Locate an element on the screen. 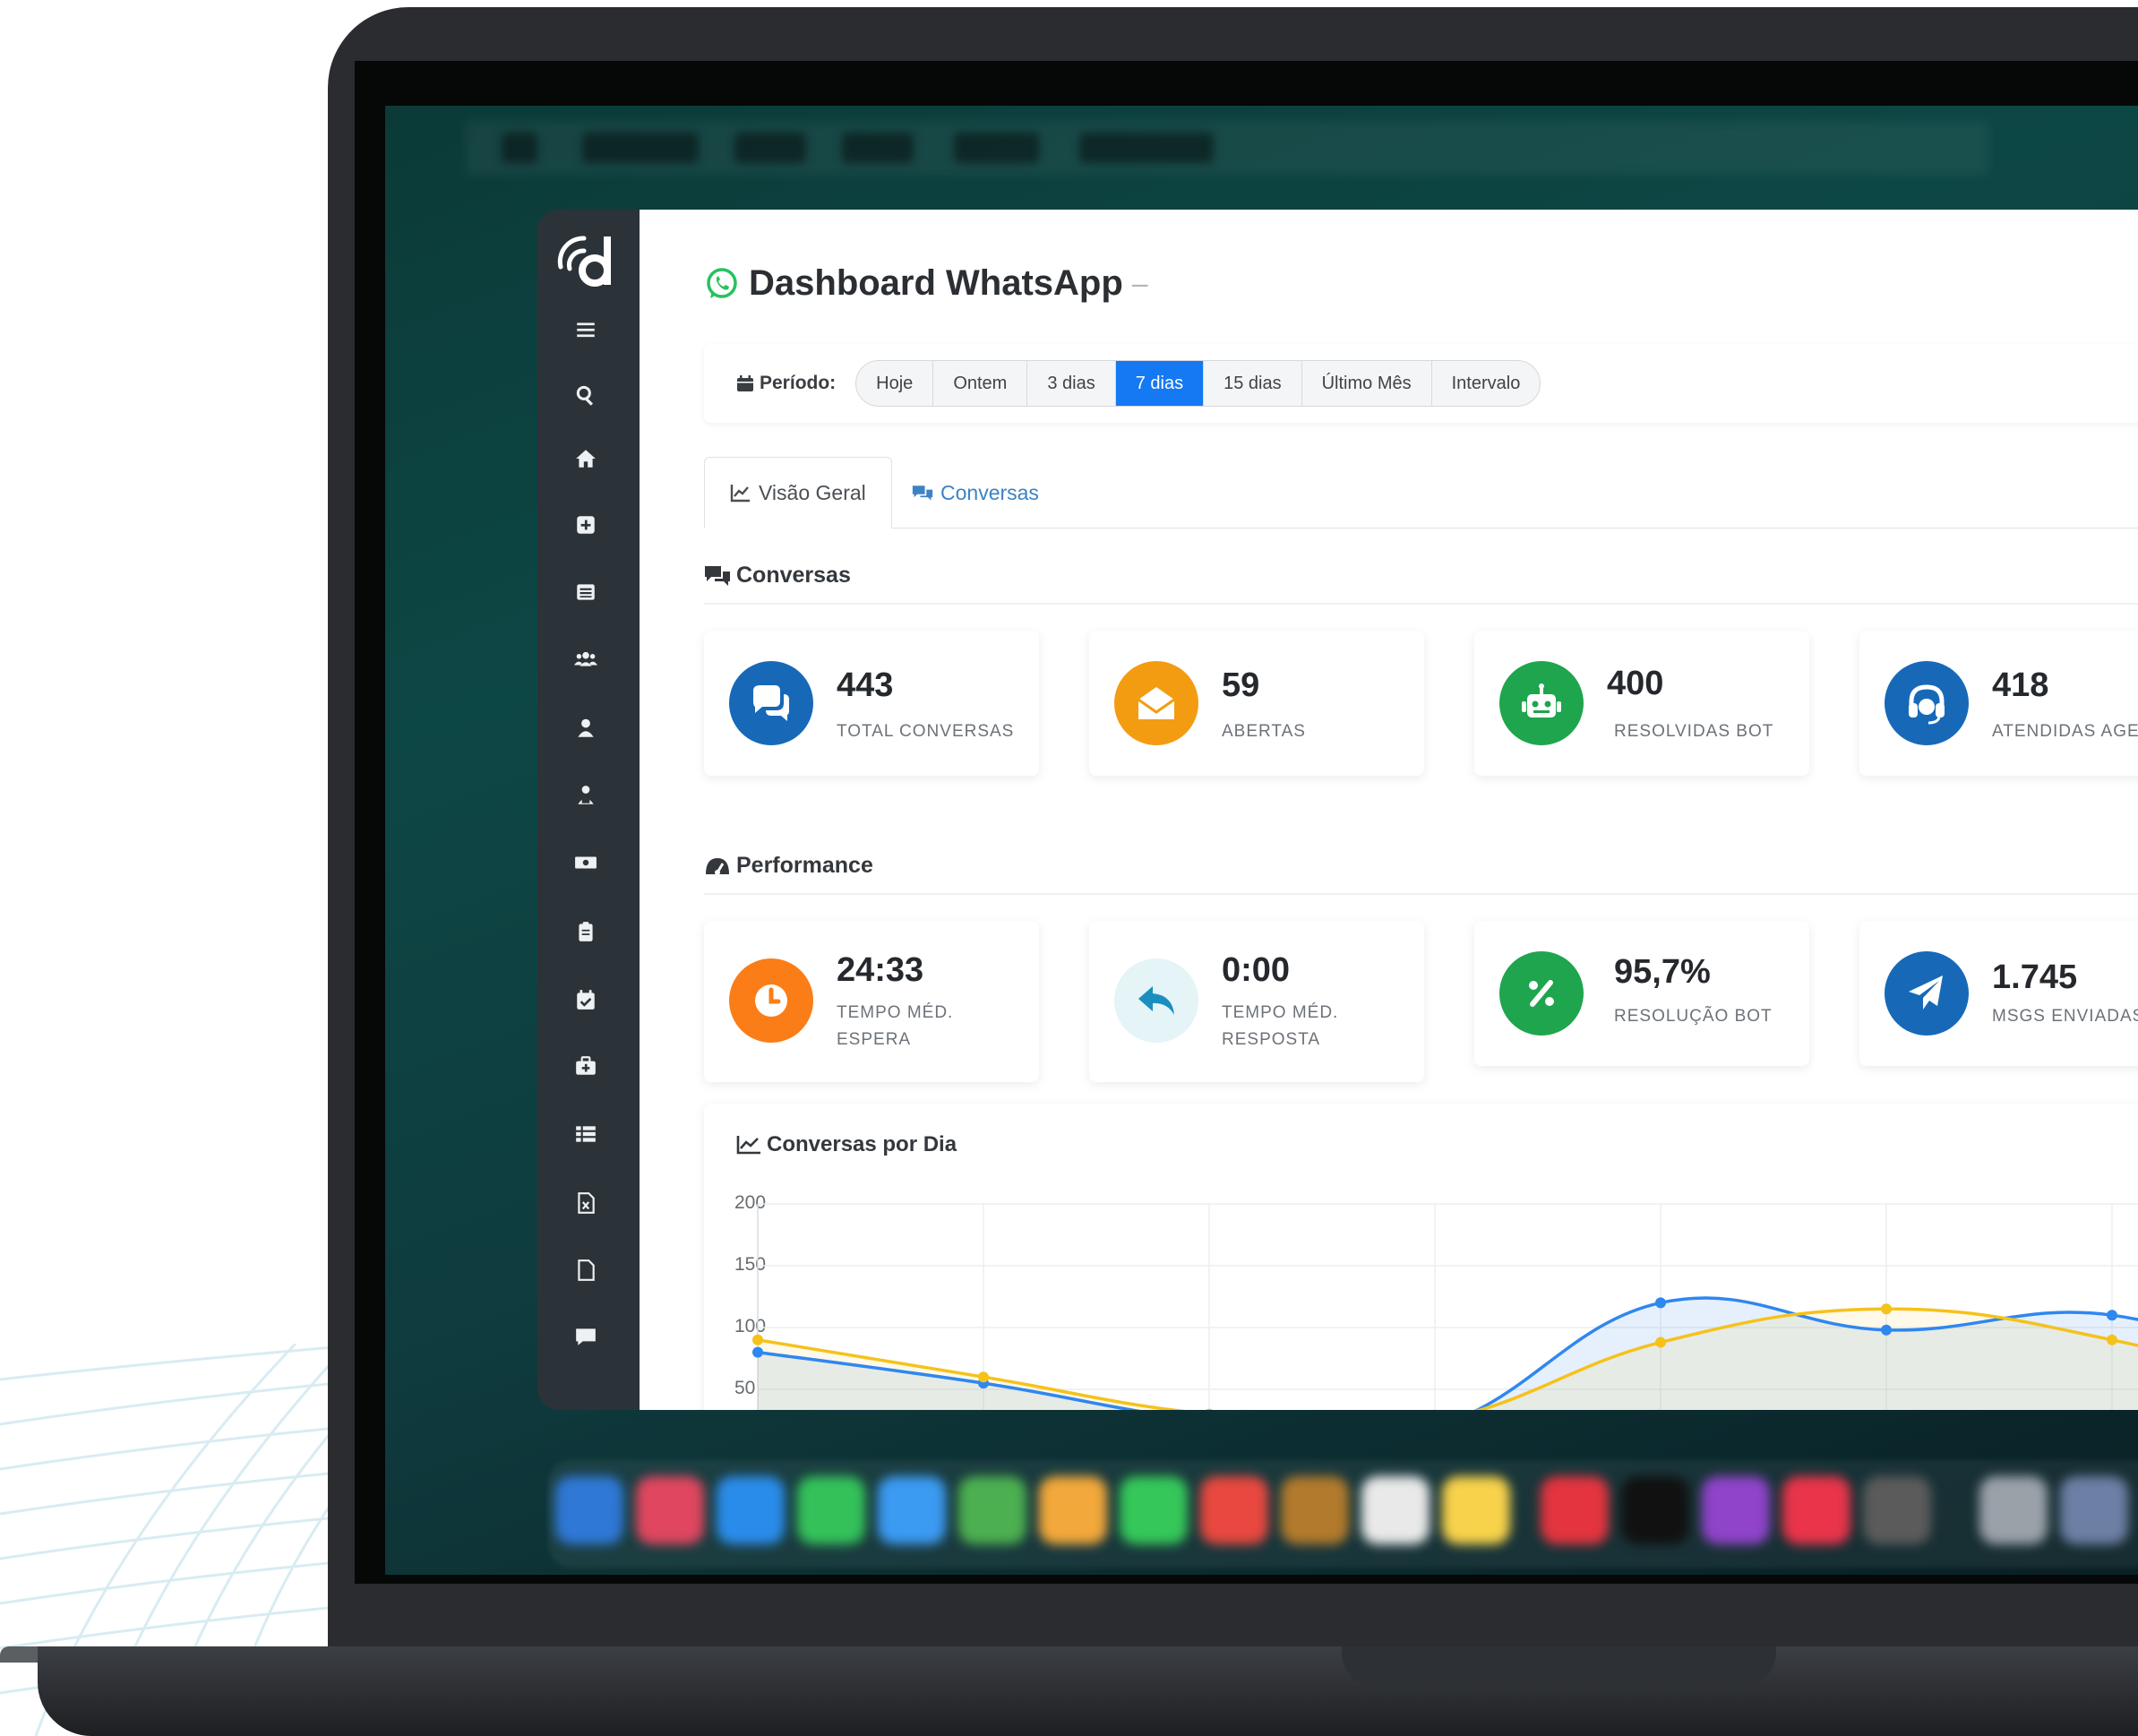 The height and width of the screenshot is (1736, 2138). reply-icon is located at coordinates (1156, 1001).